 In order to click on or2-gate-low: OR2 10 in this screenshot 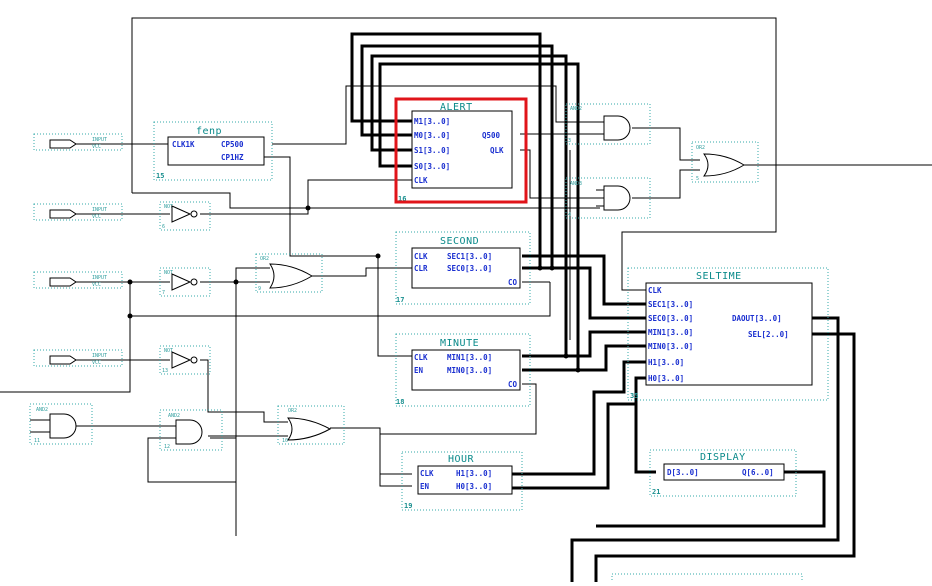, I will do `click(311, 425)`.